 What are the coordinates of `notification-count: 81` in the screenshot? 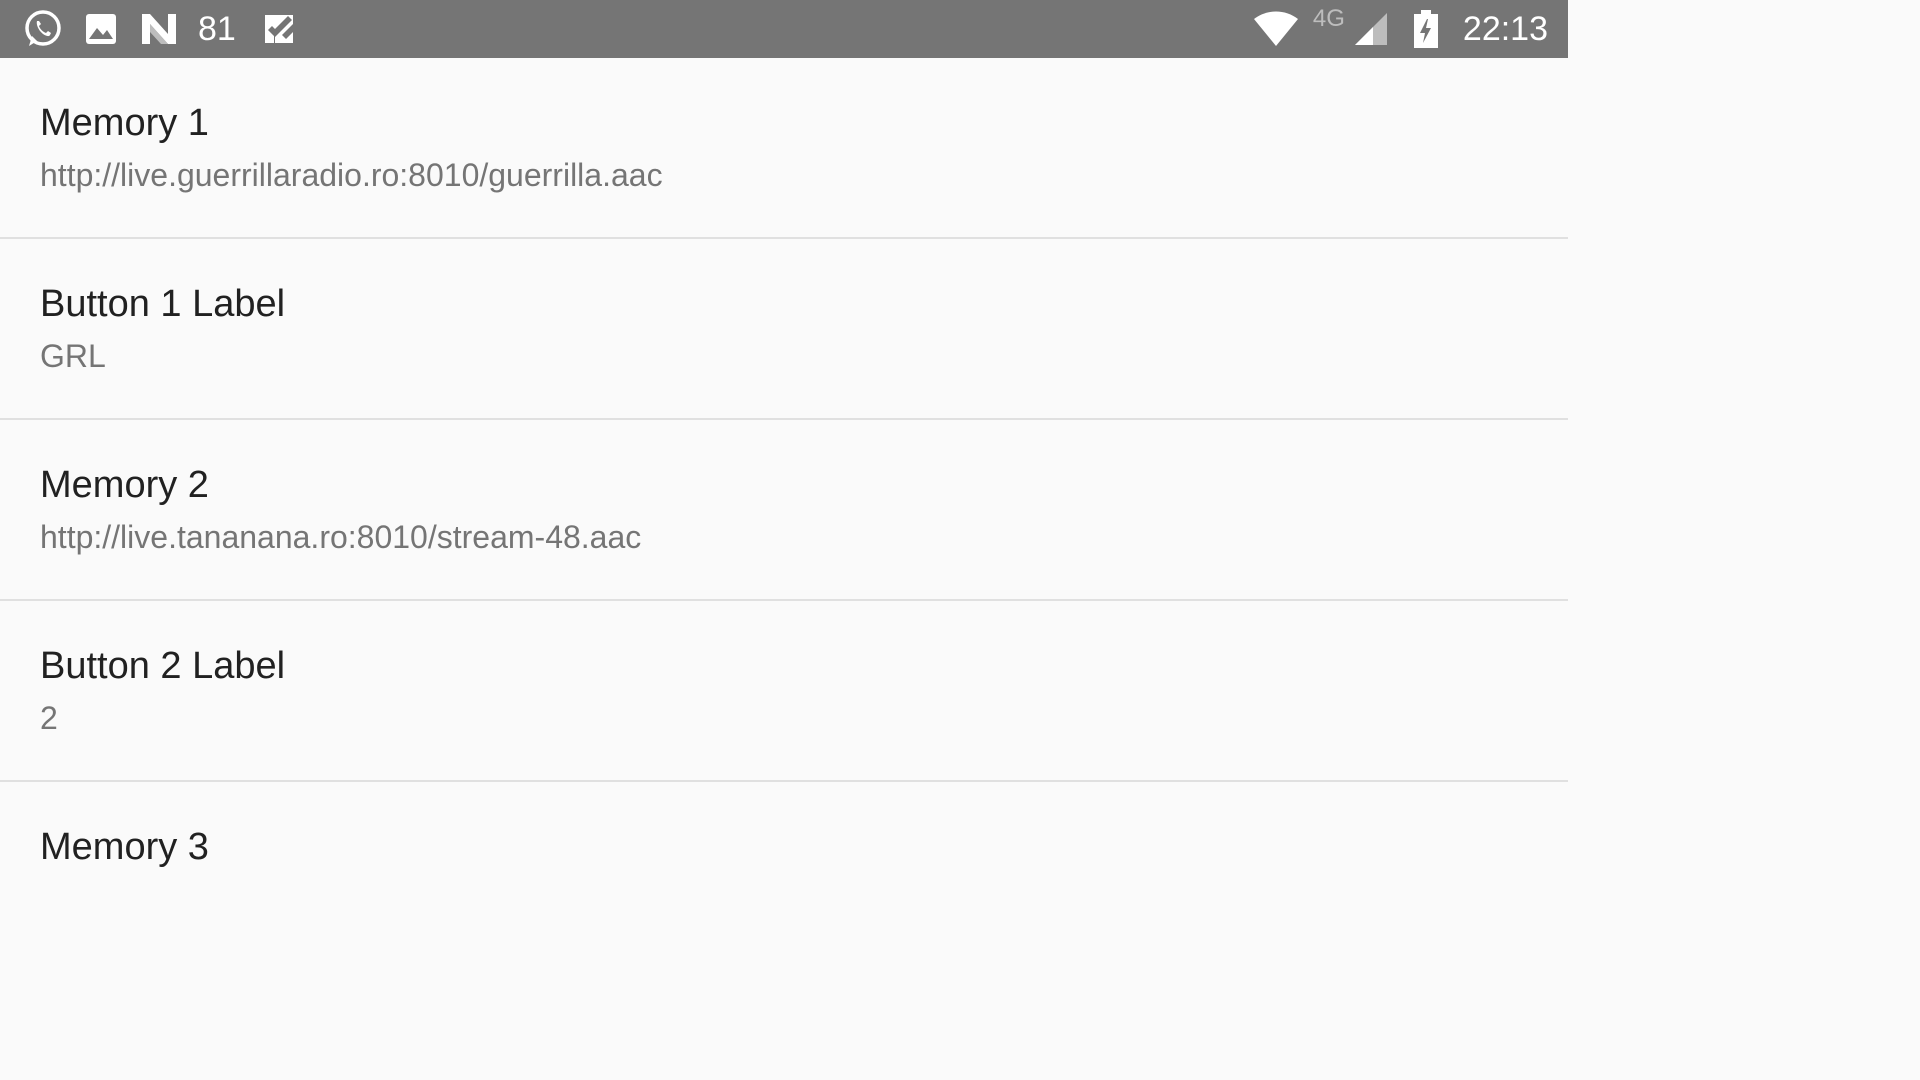 It's located at (217, 28).